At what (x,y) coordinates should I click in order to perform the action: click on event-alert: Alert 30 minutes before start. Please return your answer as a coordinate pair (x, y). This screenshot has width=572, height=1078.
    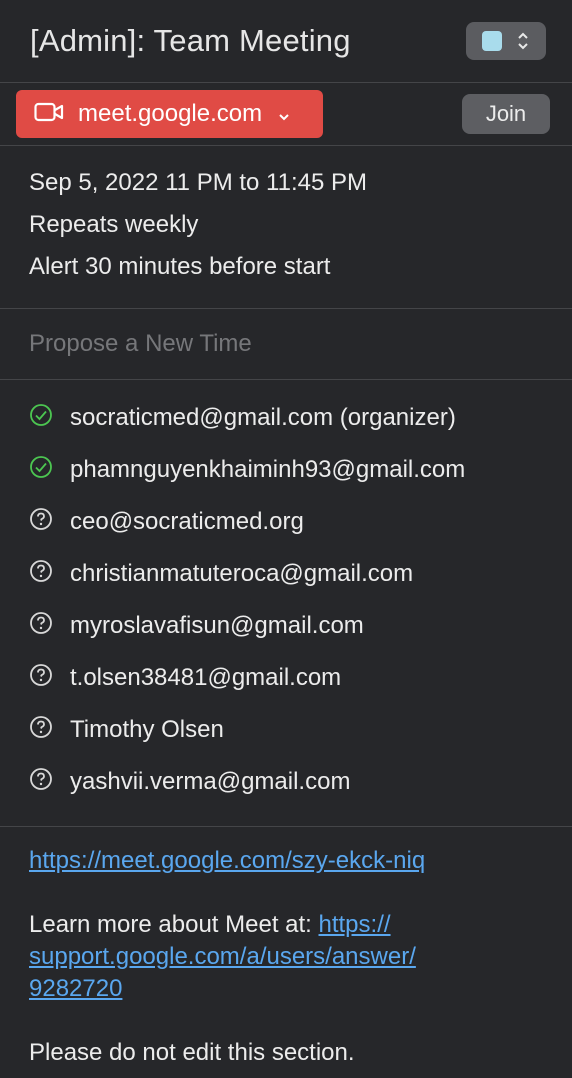
    Looking at the image, I should click on (180, 266).